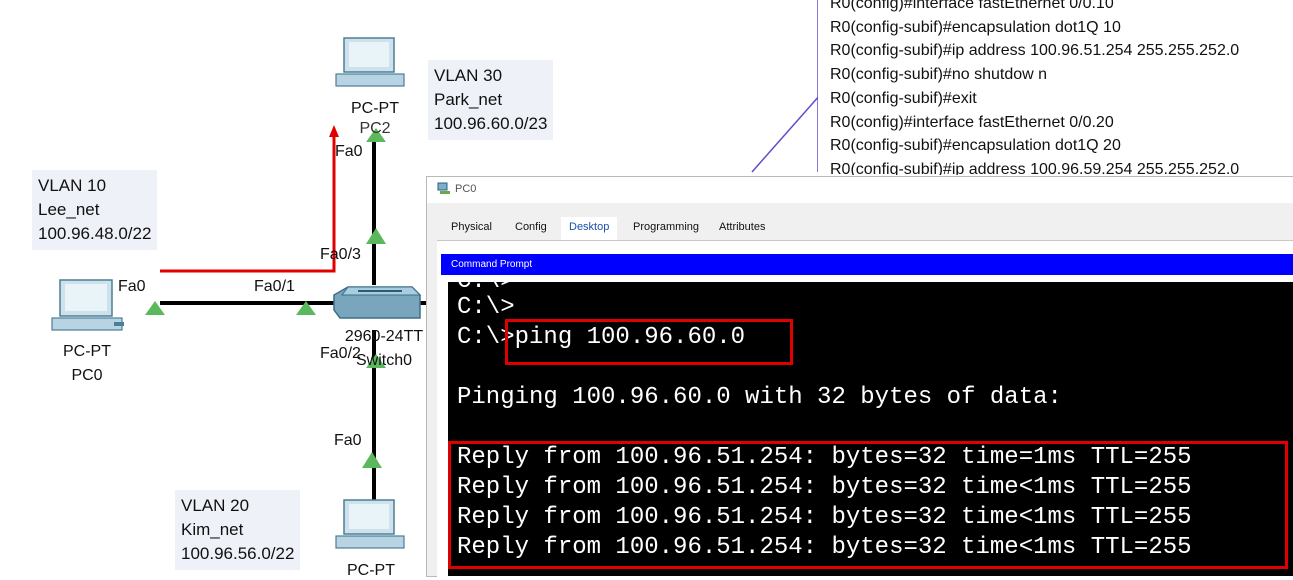  Describe the element at coordinates (468, 99) in the screenshot. I see `vlan30-name: Park_net` at that location.